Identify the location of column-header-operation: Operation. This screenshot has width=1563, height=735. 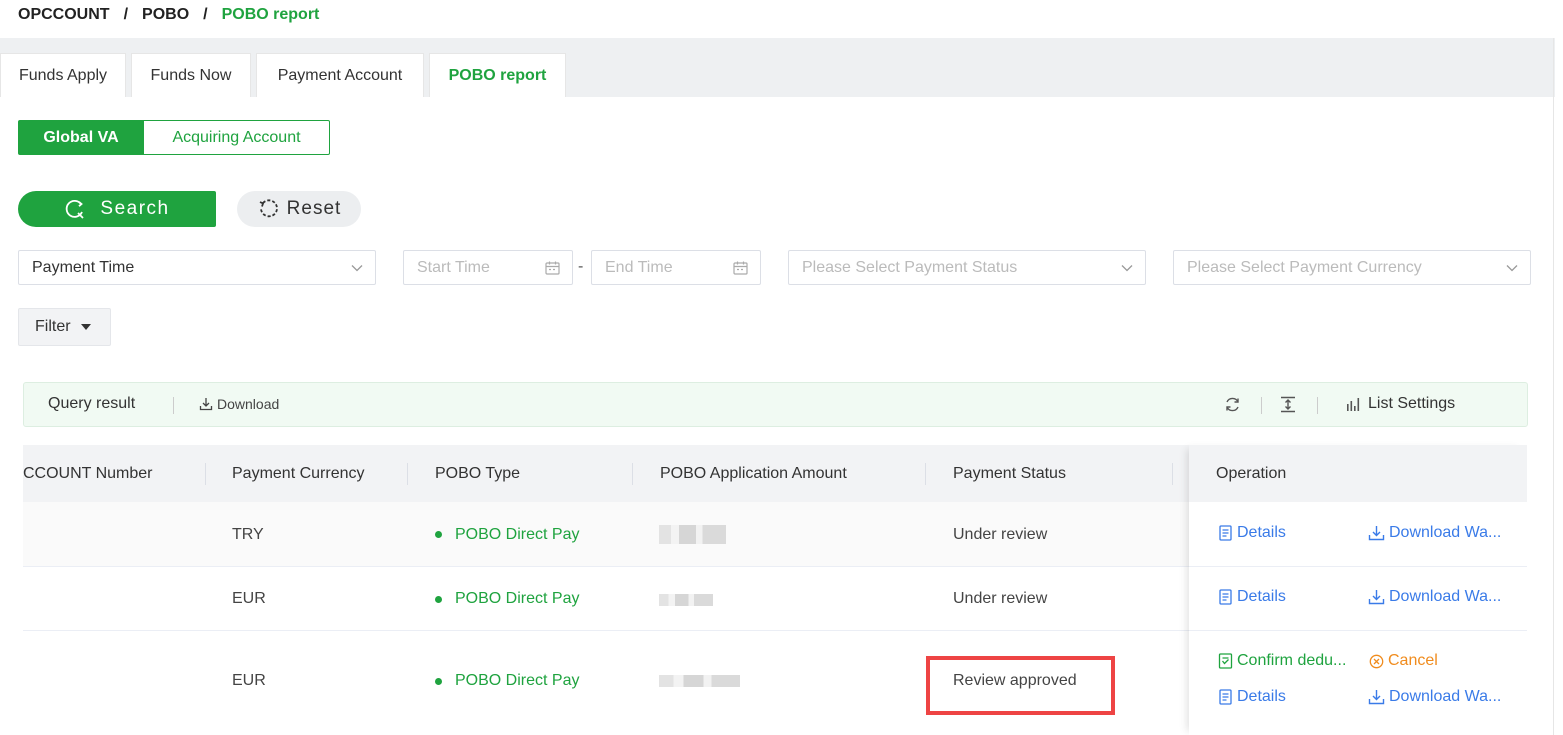
(1358, 473).